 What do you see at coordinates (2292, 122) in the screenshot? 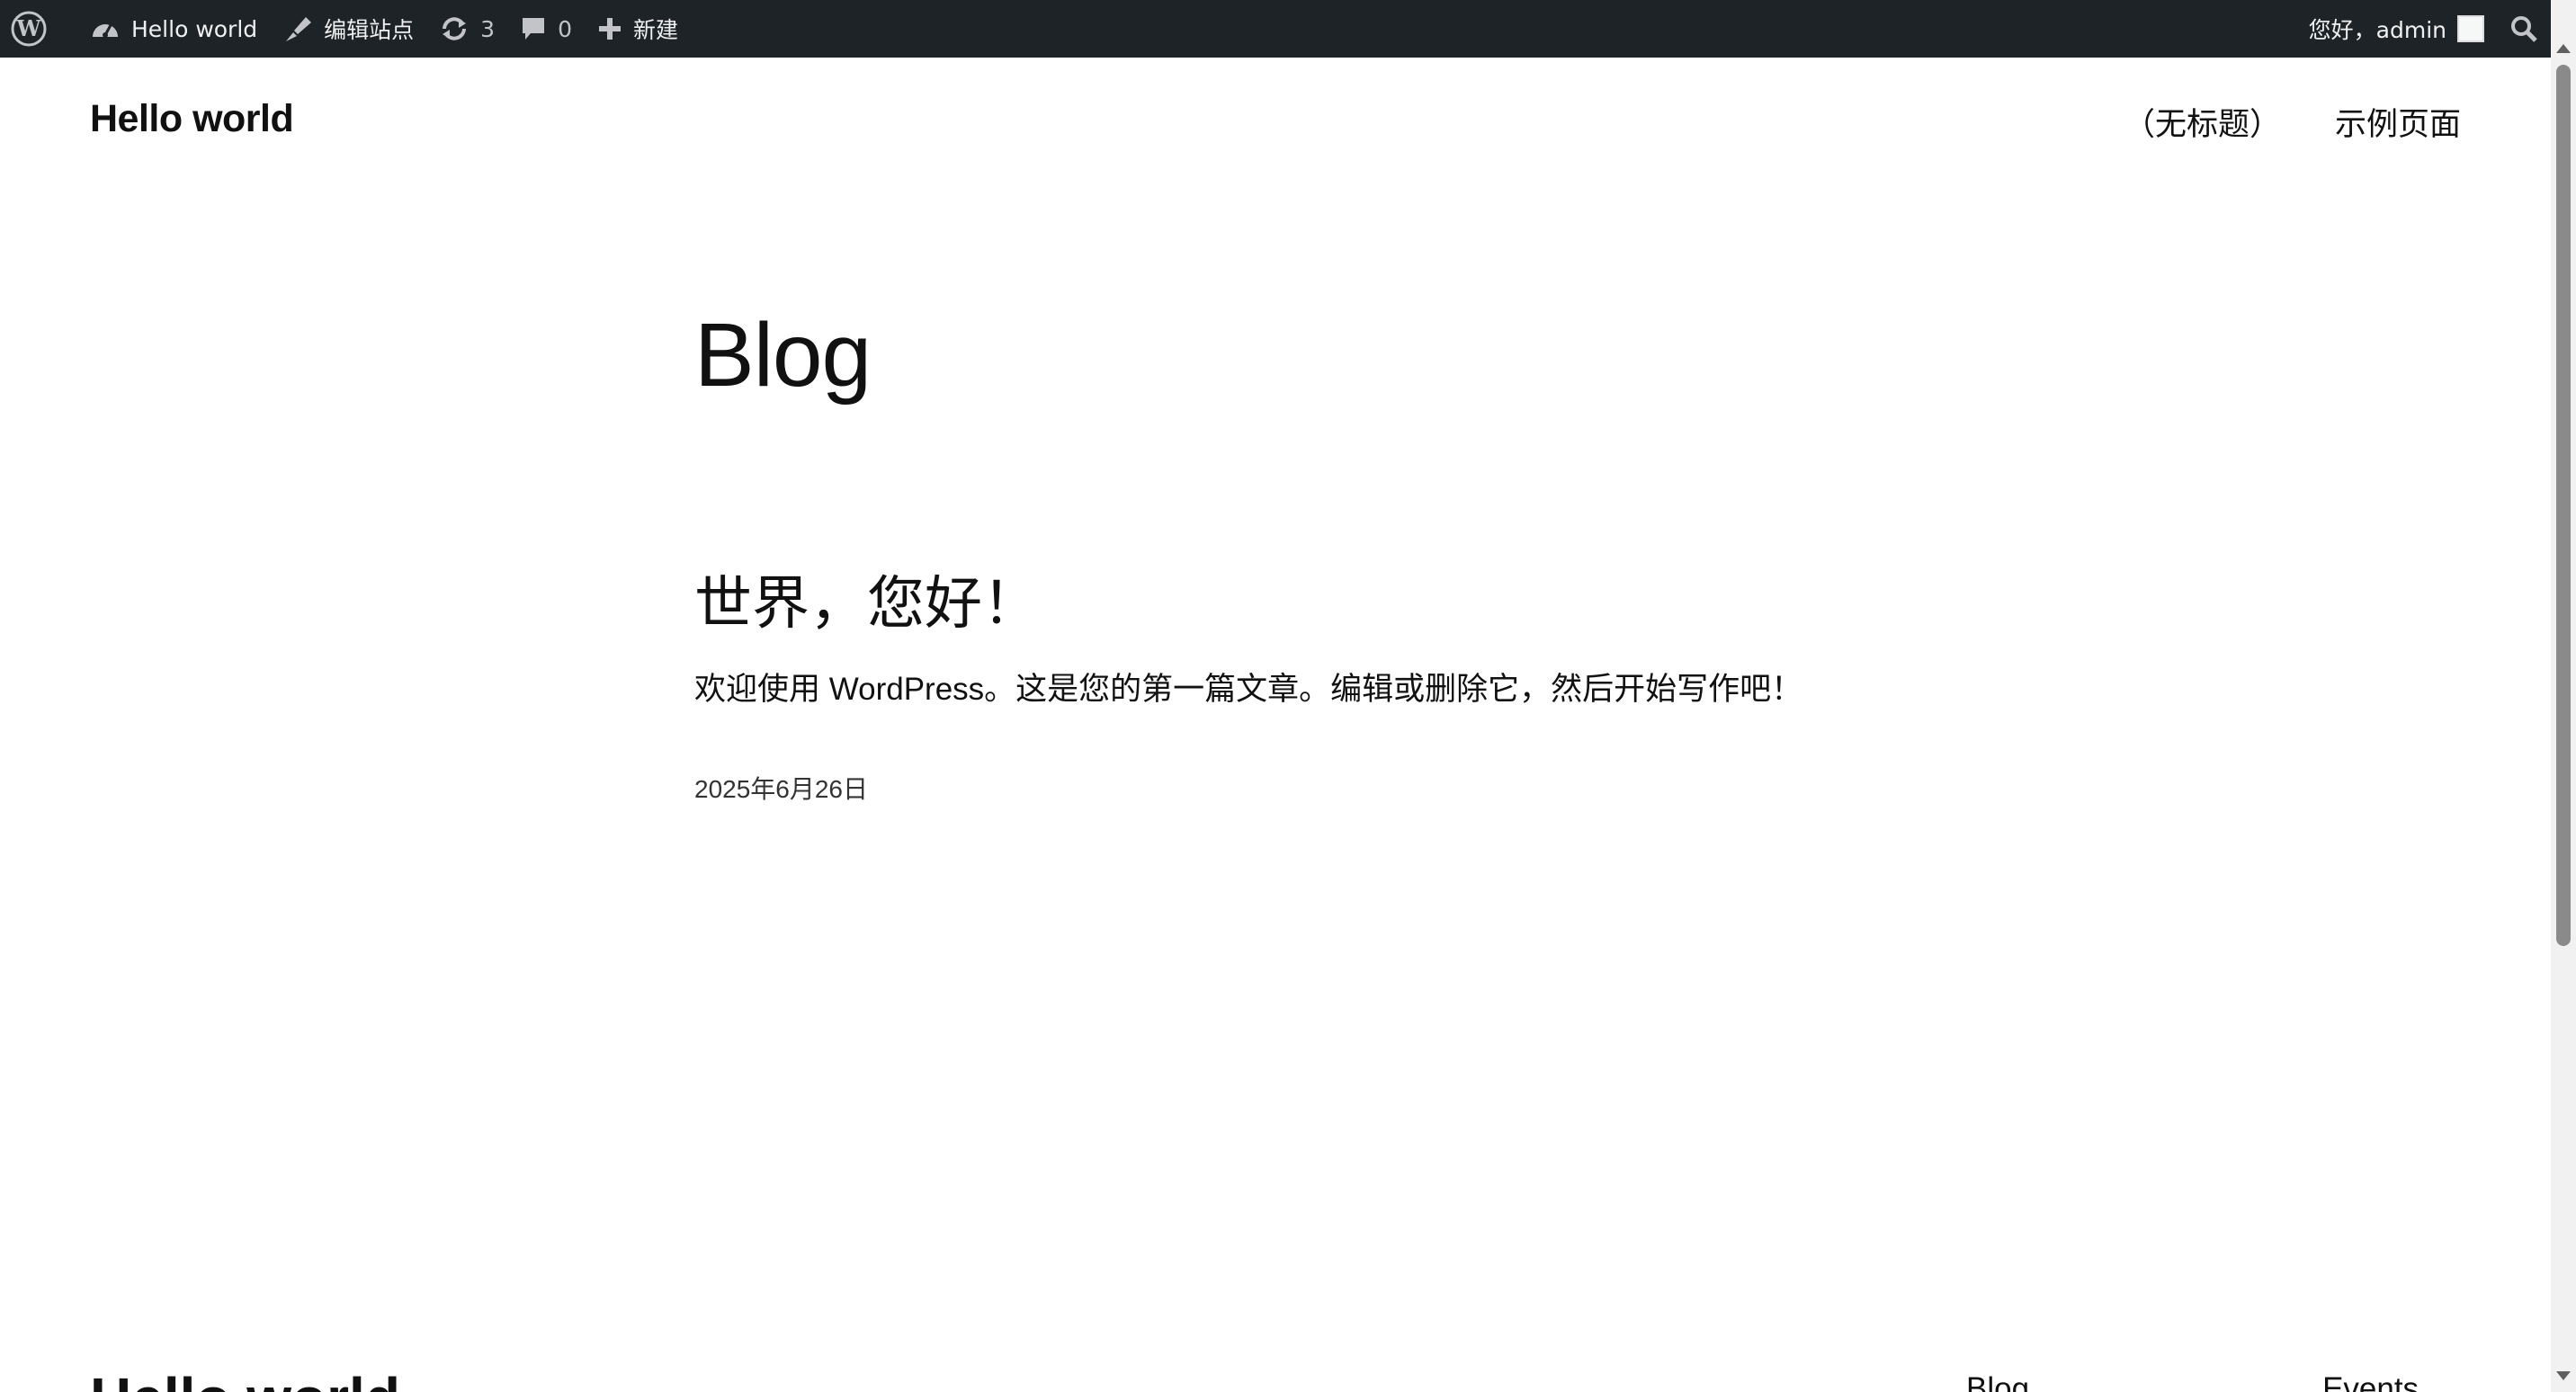
I see `header-navigation: （无标题） 示例页面` at bounding box center [2292, 122].